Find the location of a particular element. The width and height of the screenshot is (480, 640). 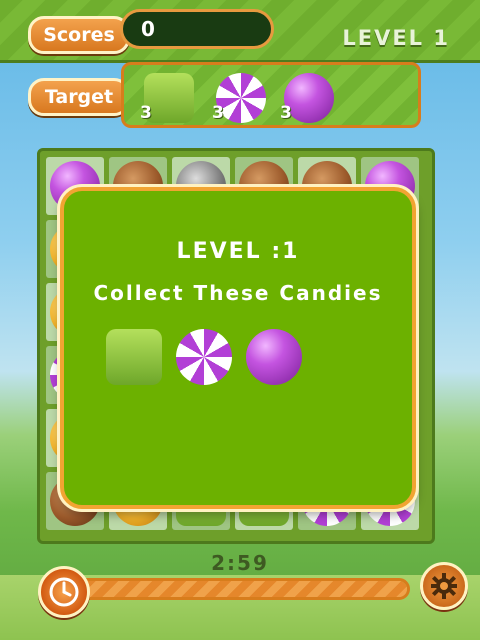

time-progress-fill is located at coordinates (240, 589).